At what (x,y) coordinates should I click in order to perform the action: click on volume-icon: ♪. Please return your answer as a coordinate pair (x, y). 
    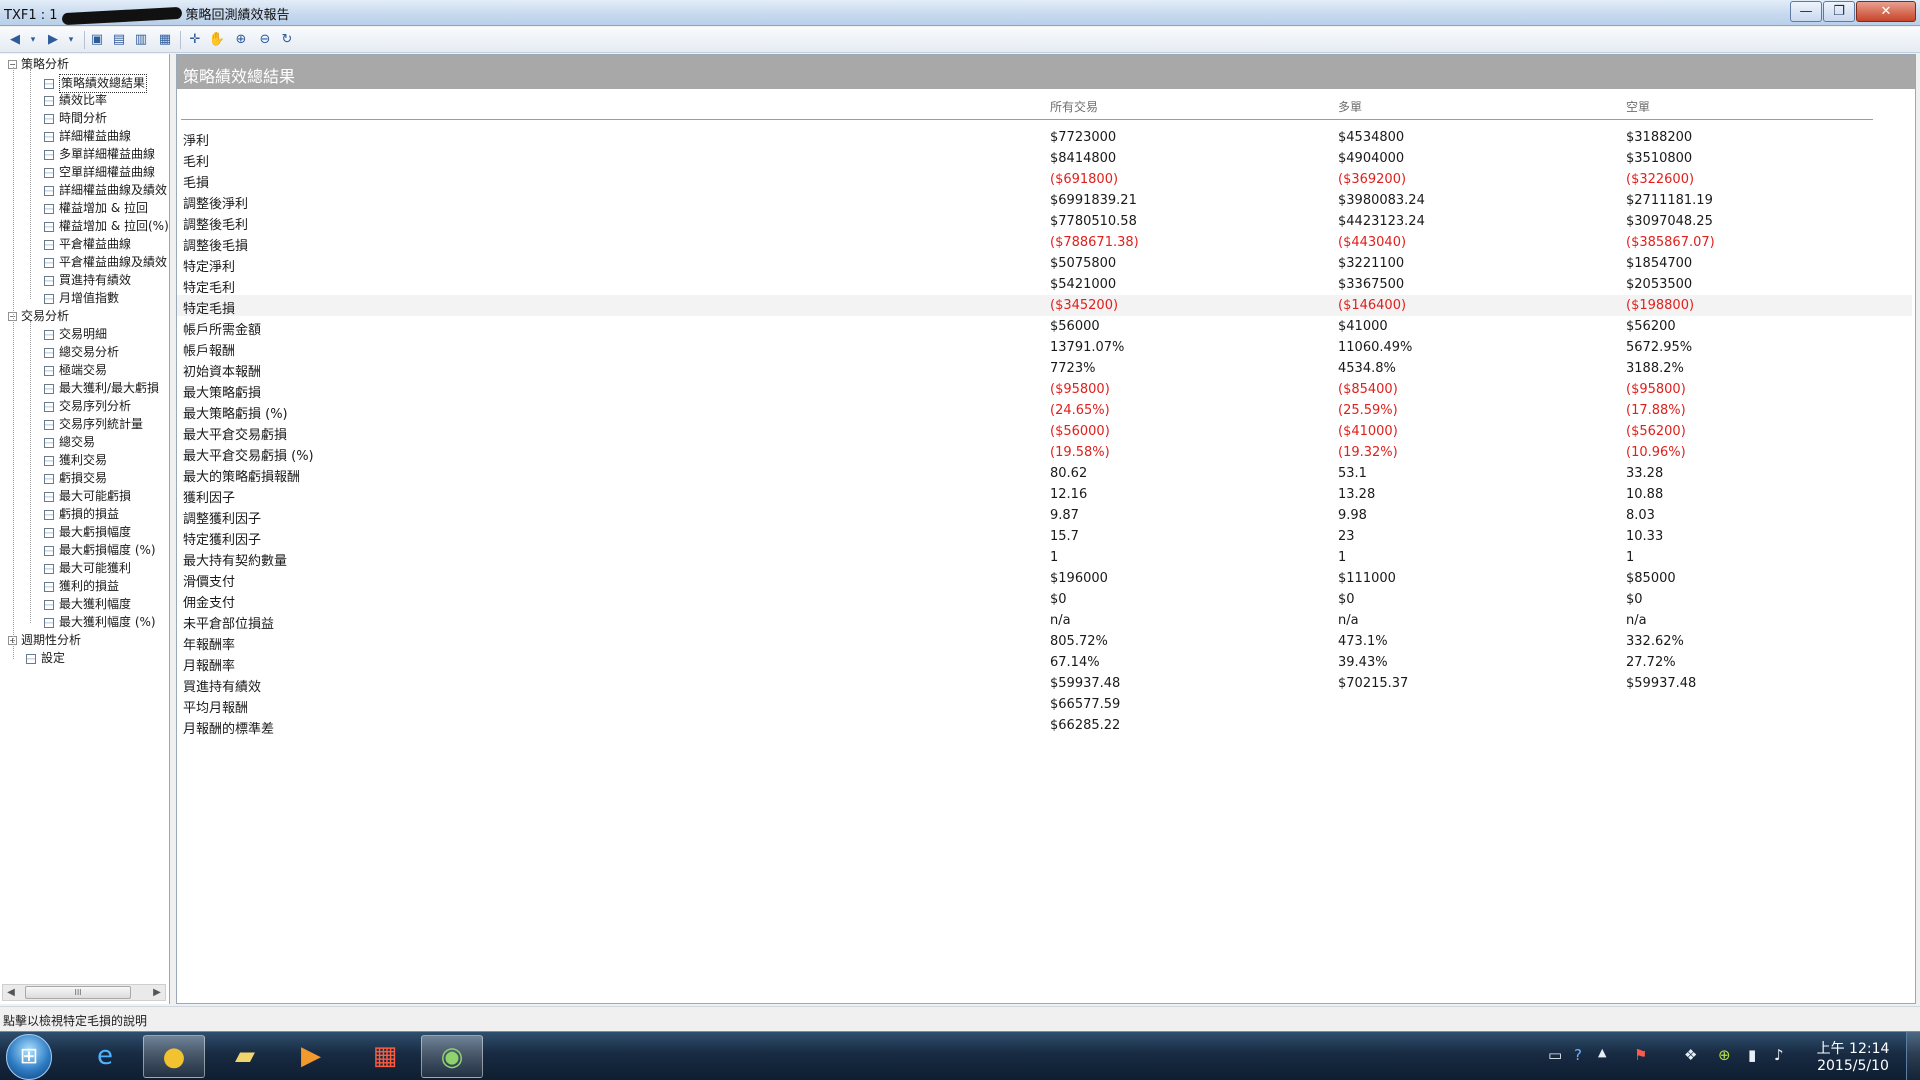
    Looking at the image, I should click on (1779, 1055).